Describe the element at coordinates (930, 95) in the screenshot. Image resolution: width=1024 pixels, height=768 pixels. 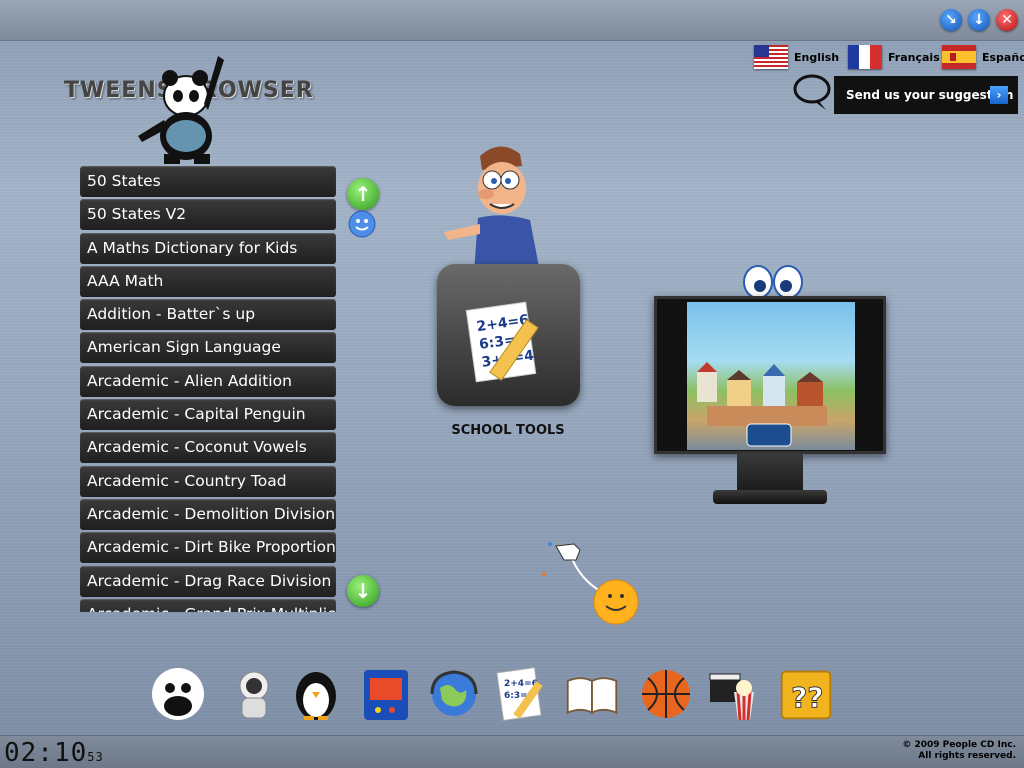
I see `send-suggestion-label: Send us your suggestion` at that location.